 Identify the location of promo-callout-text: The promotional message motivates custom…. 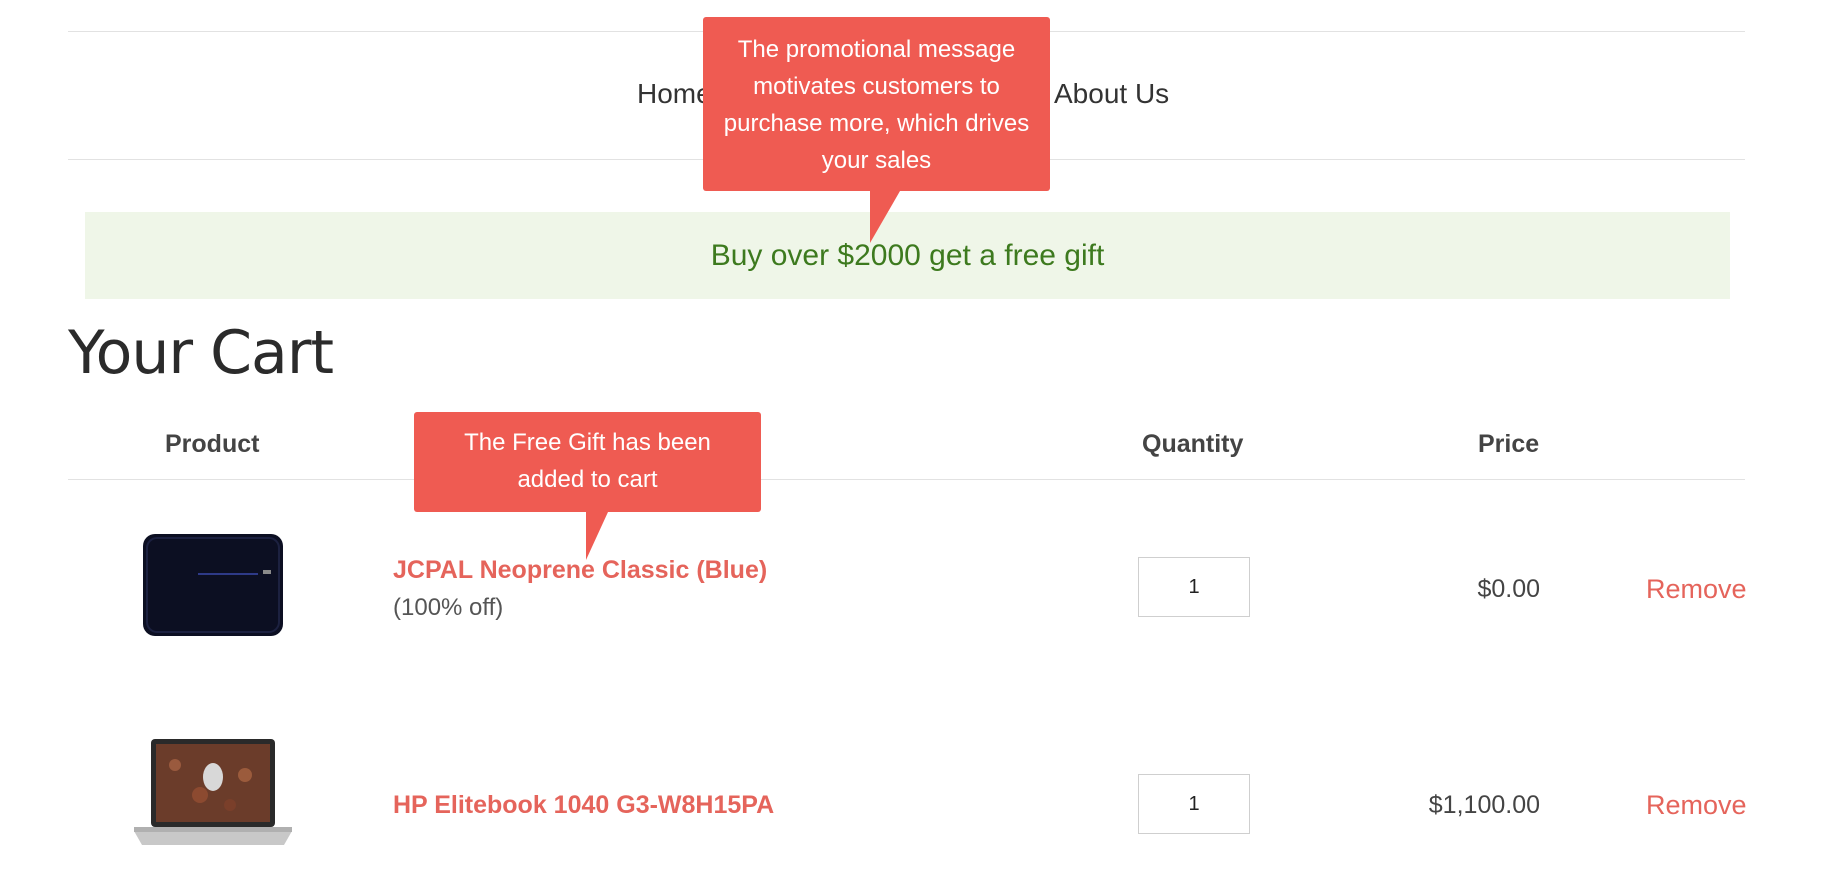
(876, 105).